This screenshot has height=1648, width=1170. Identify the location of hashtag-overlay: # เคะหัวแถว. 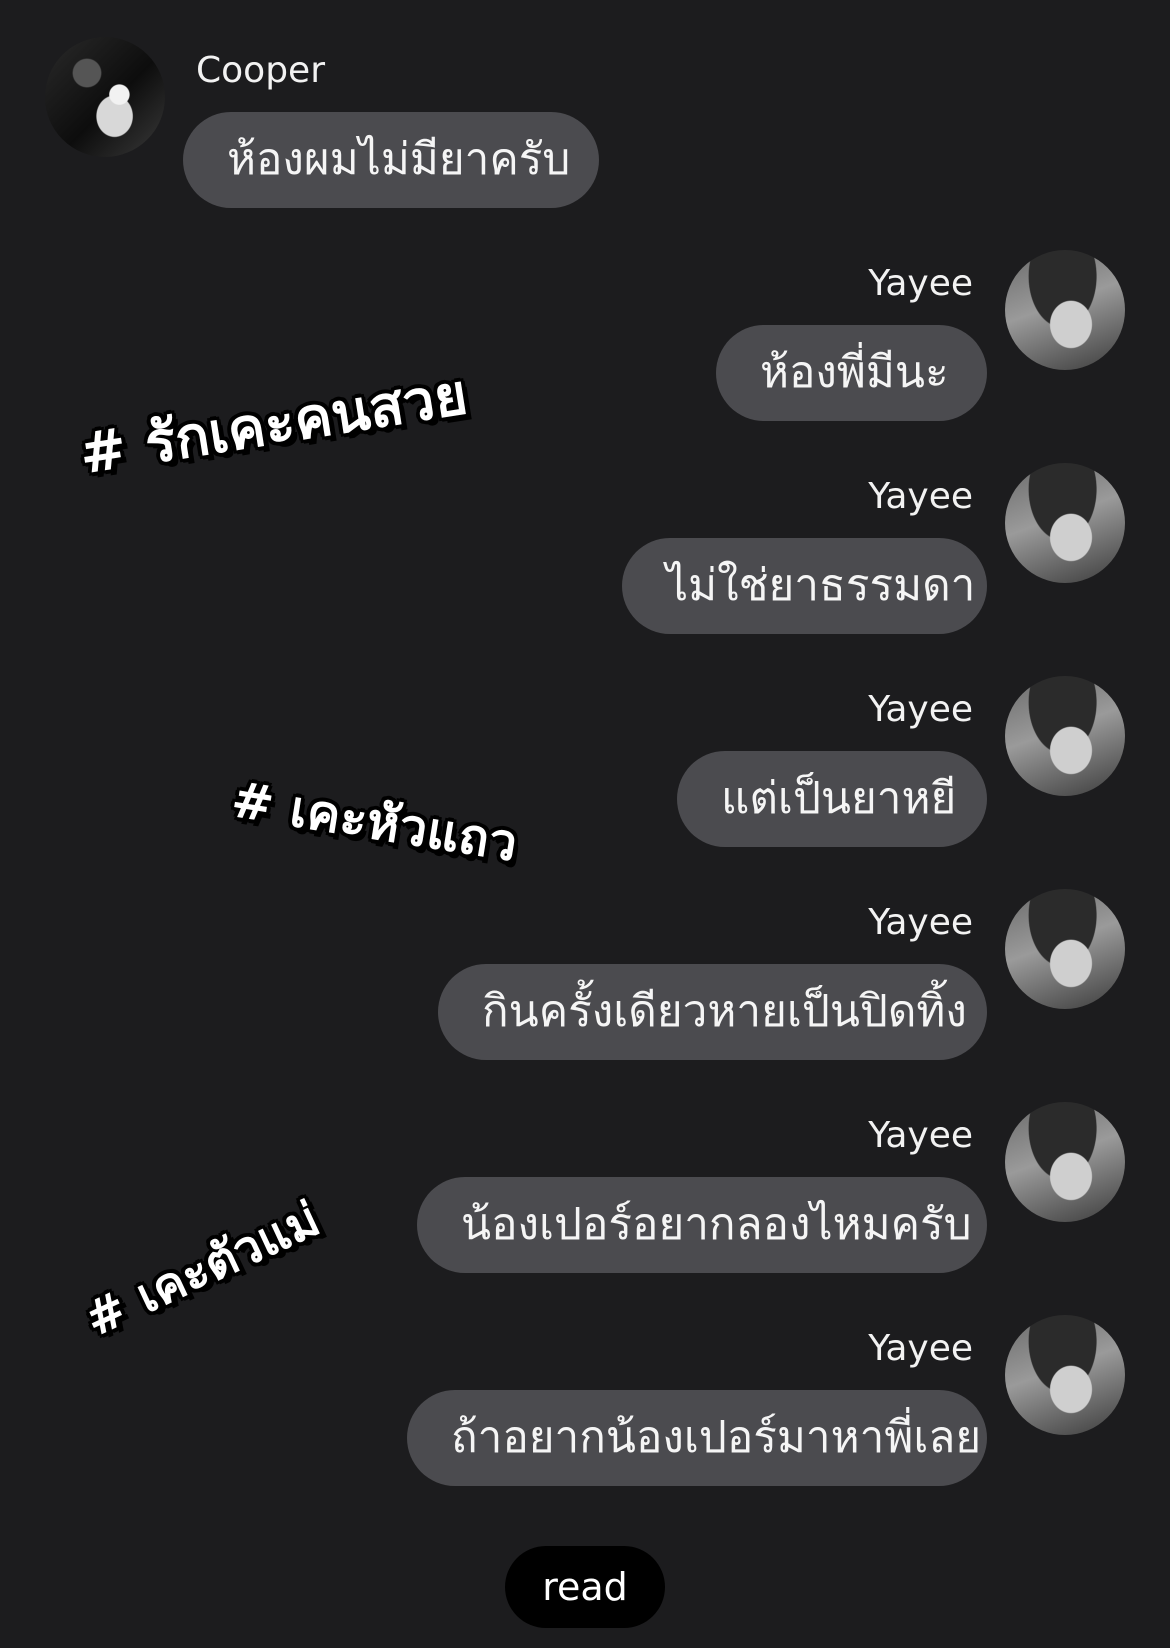
(374, 821).